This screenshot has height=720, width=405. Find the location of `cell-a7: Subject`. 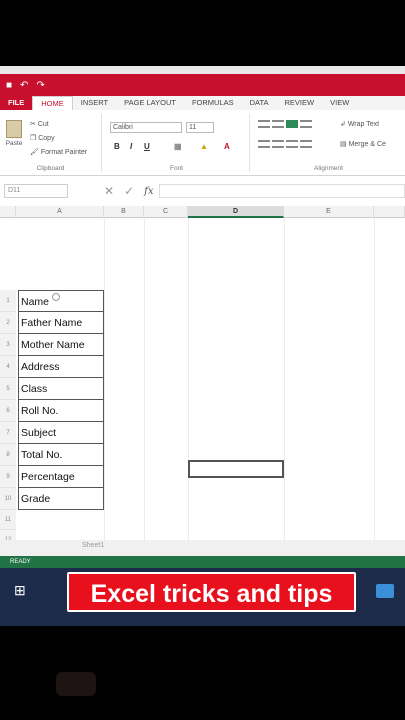

cell-a7: Subject is located at coordinates (61, 433).